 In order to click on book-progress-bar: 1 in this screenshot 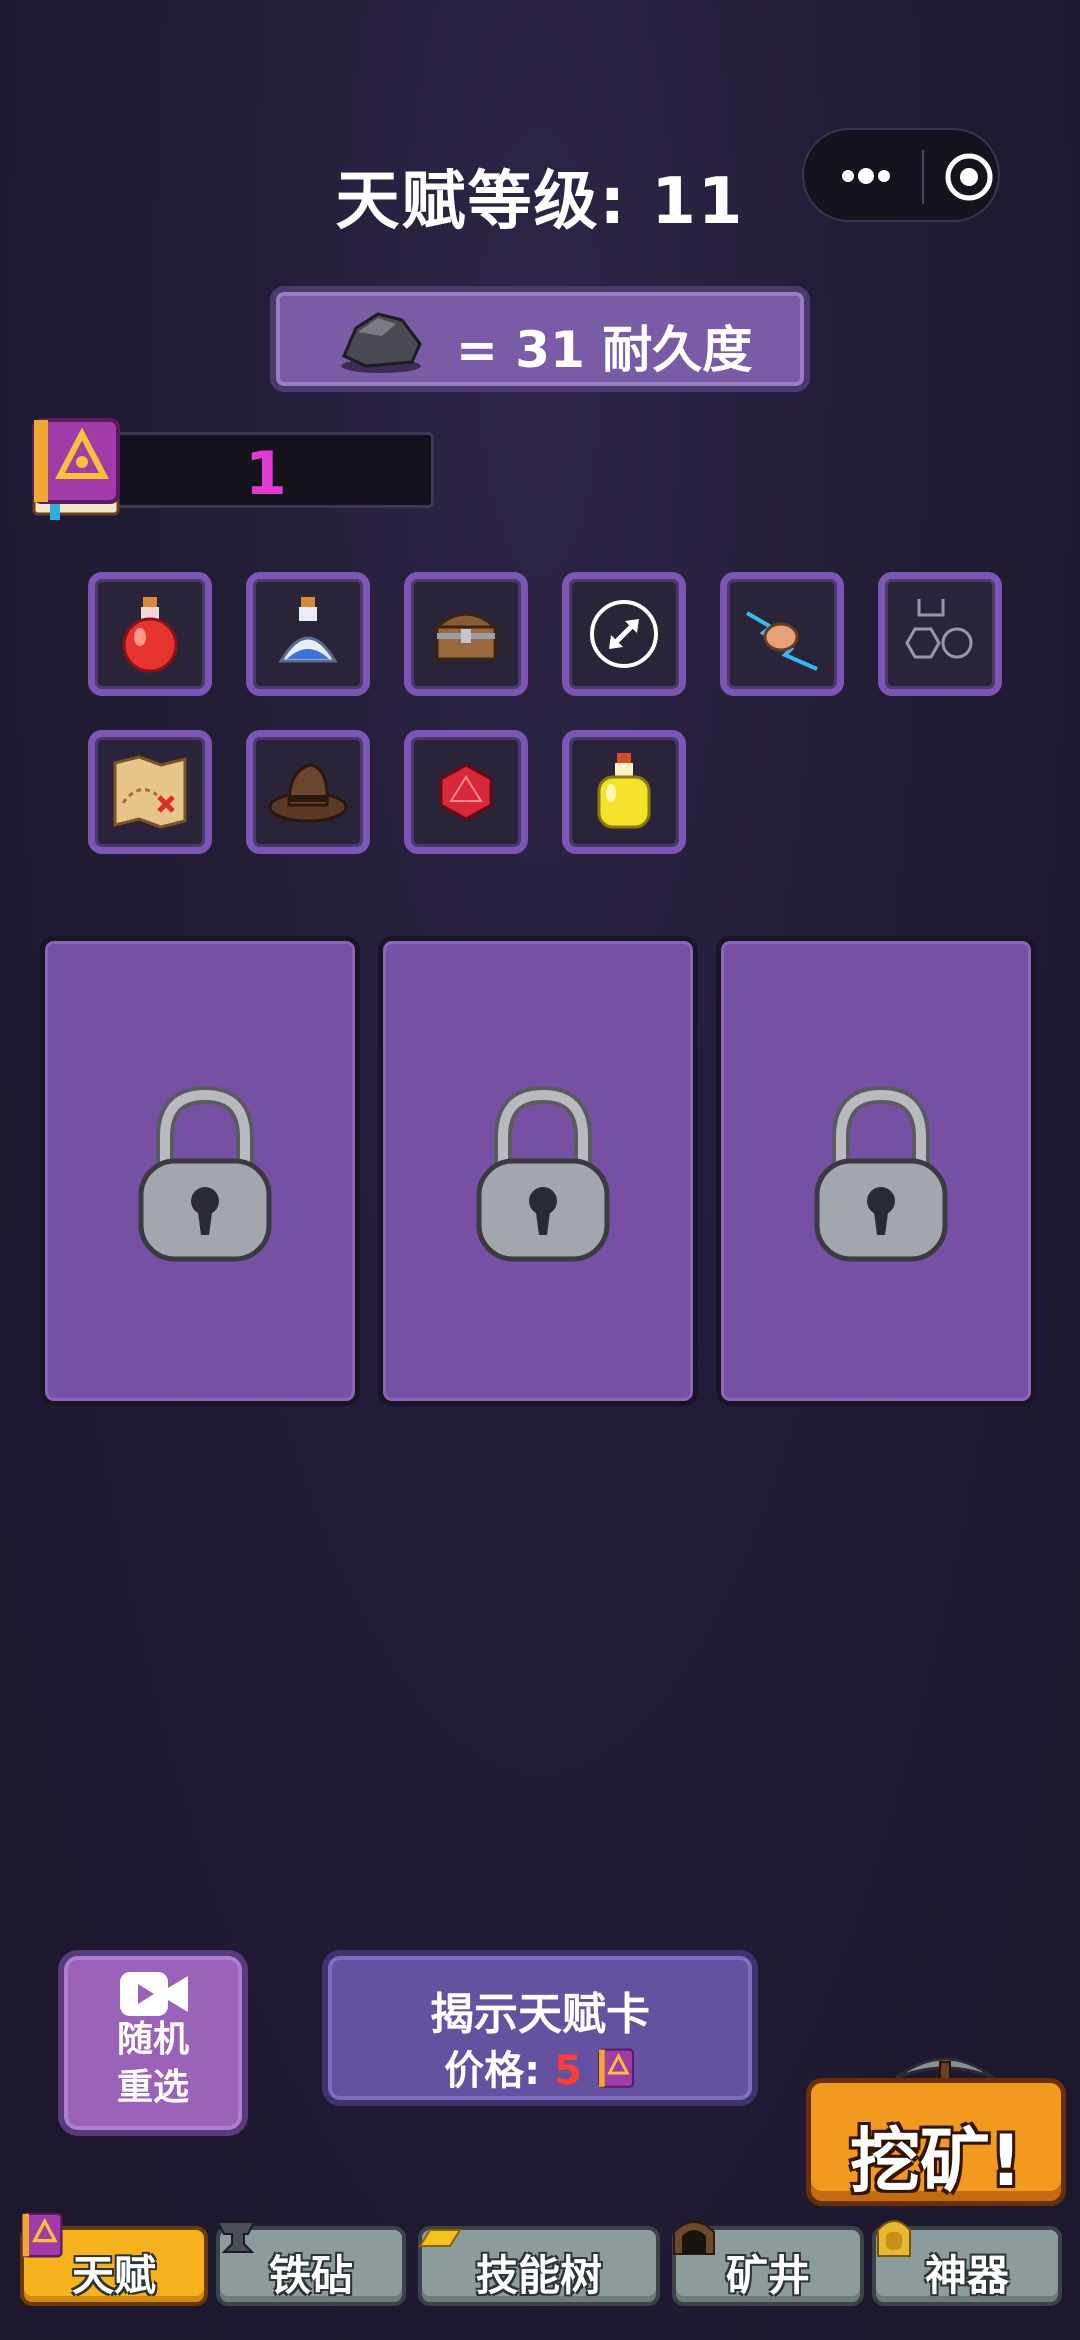, I will do `click(273, 470)`.